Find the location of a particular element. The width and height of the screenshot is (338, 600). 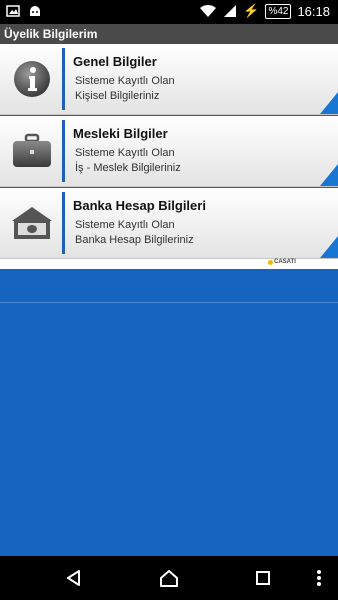

logo-mark-icon is located at coordinates (270, 262).